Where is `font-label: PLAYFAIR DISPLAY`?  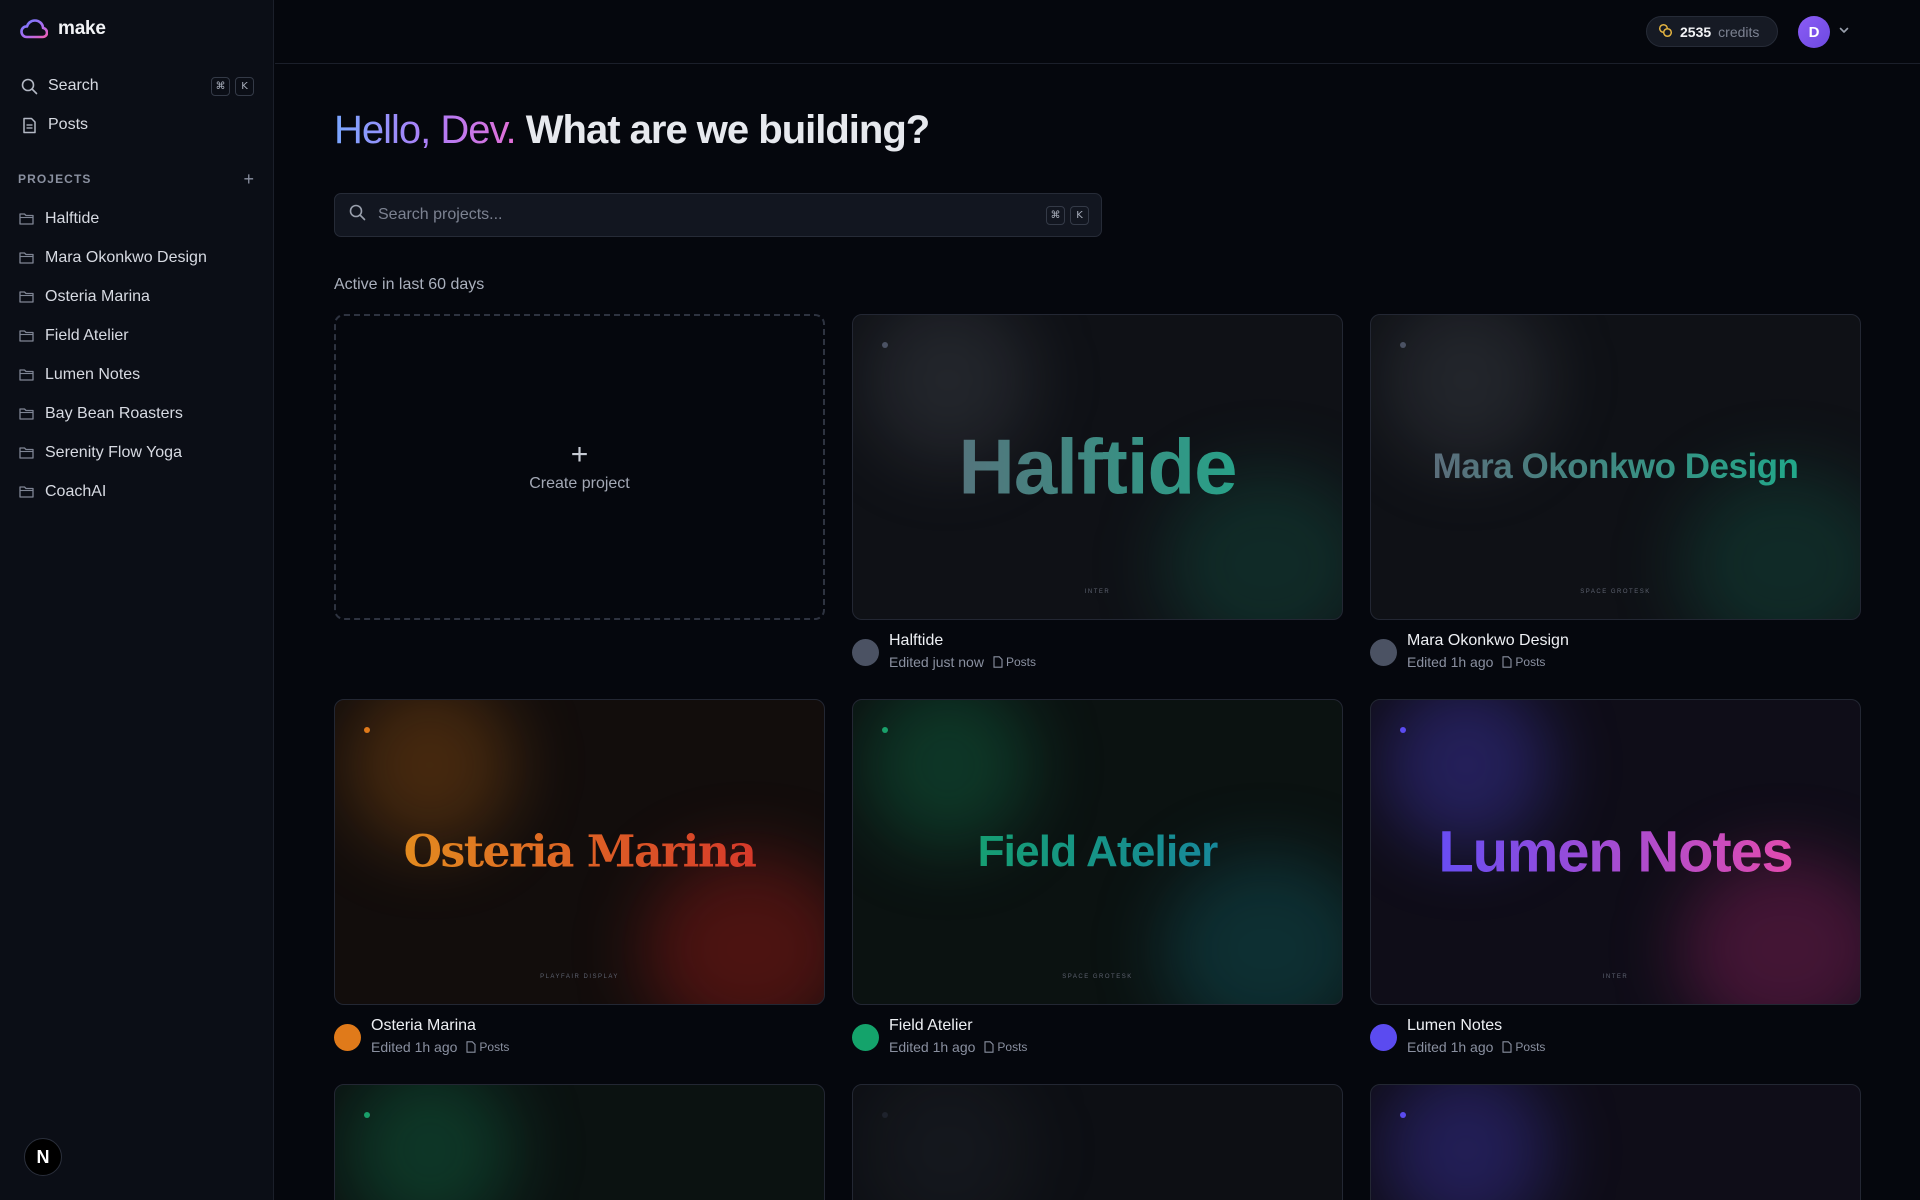
font-label: PLAYFAIR DISPLAY is located at coordinates (579, 977).